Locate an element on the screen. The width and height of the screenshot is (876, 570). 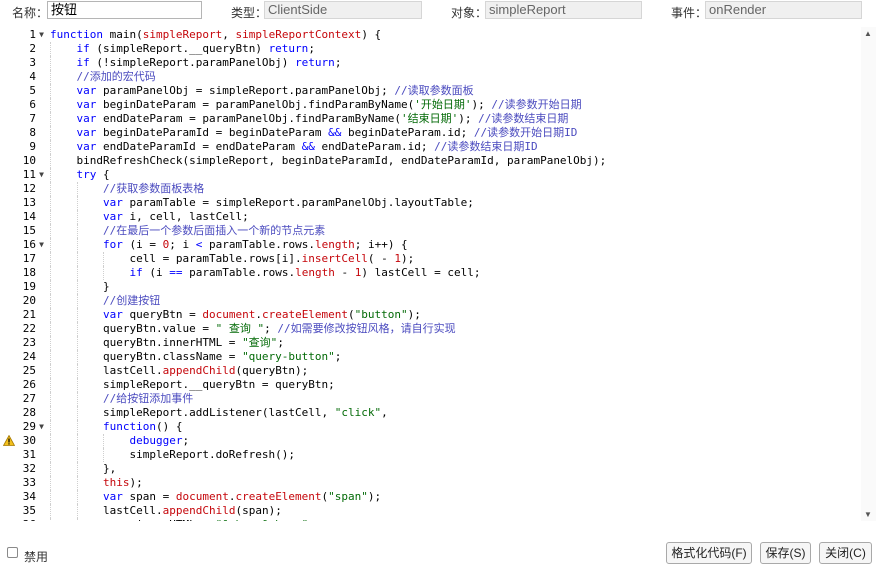
gutter-line: 18 is located at coordinates (23, 273).